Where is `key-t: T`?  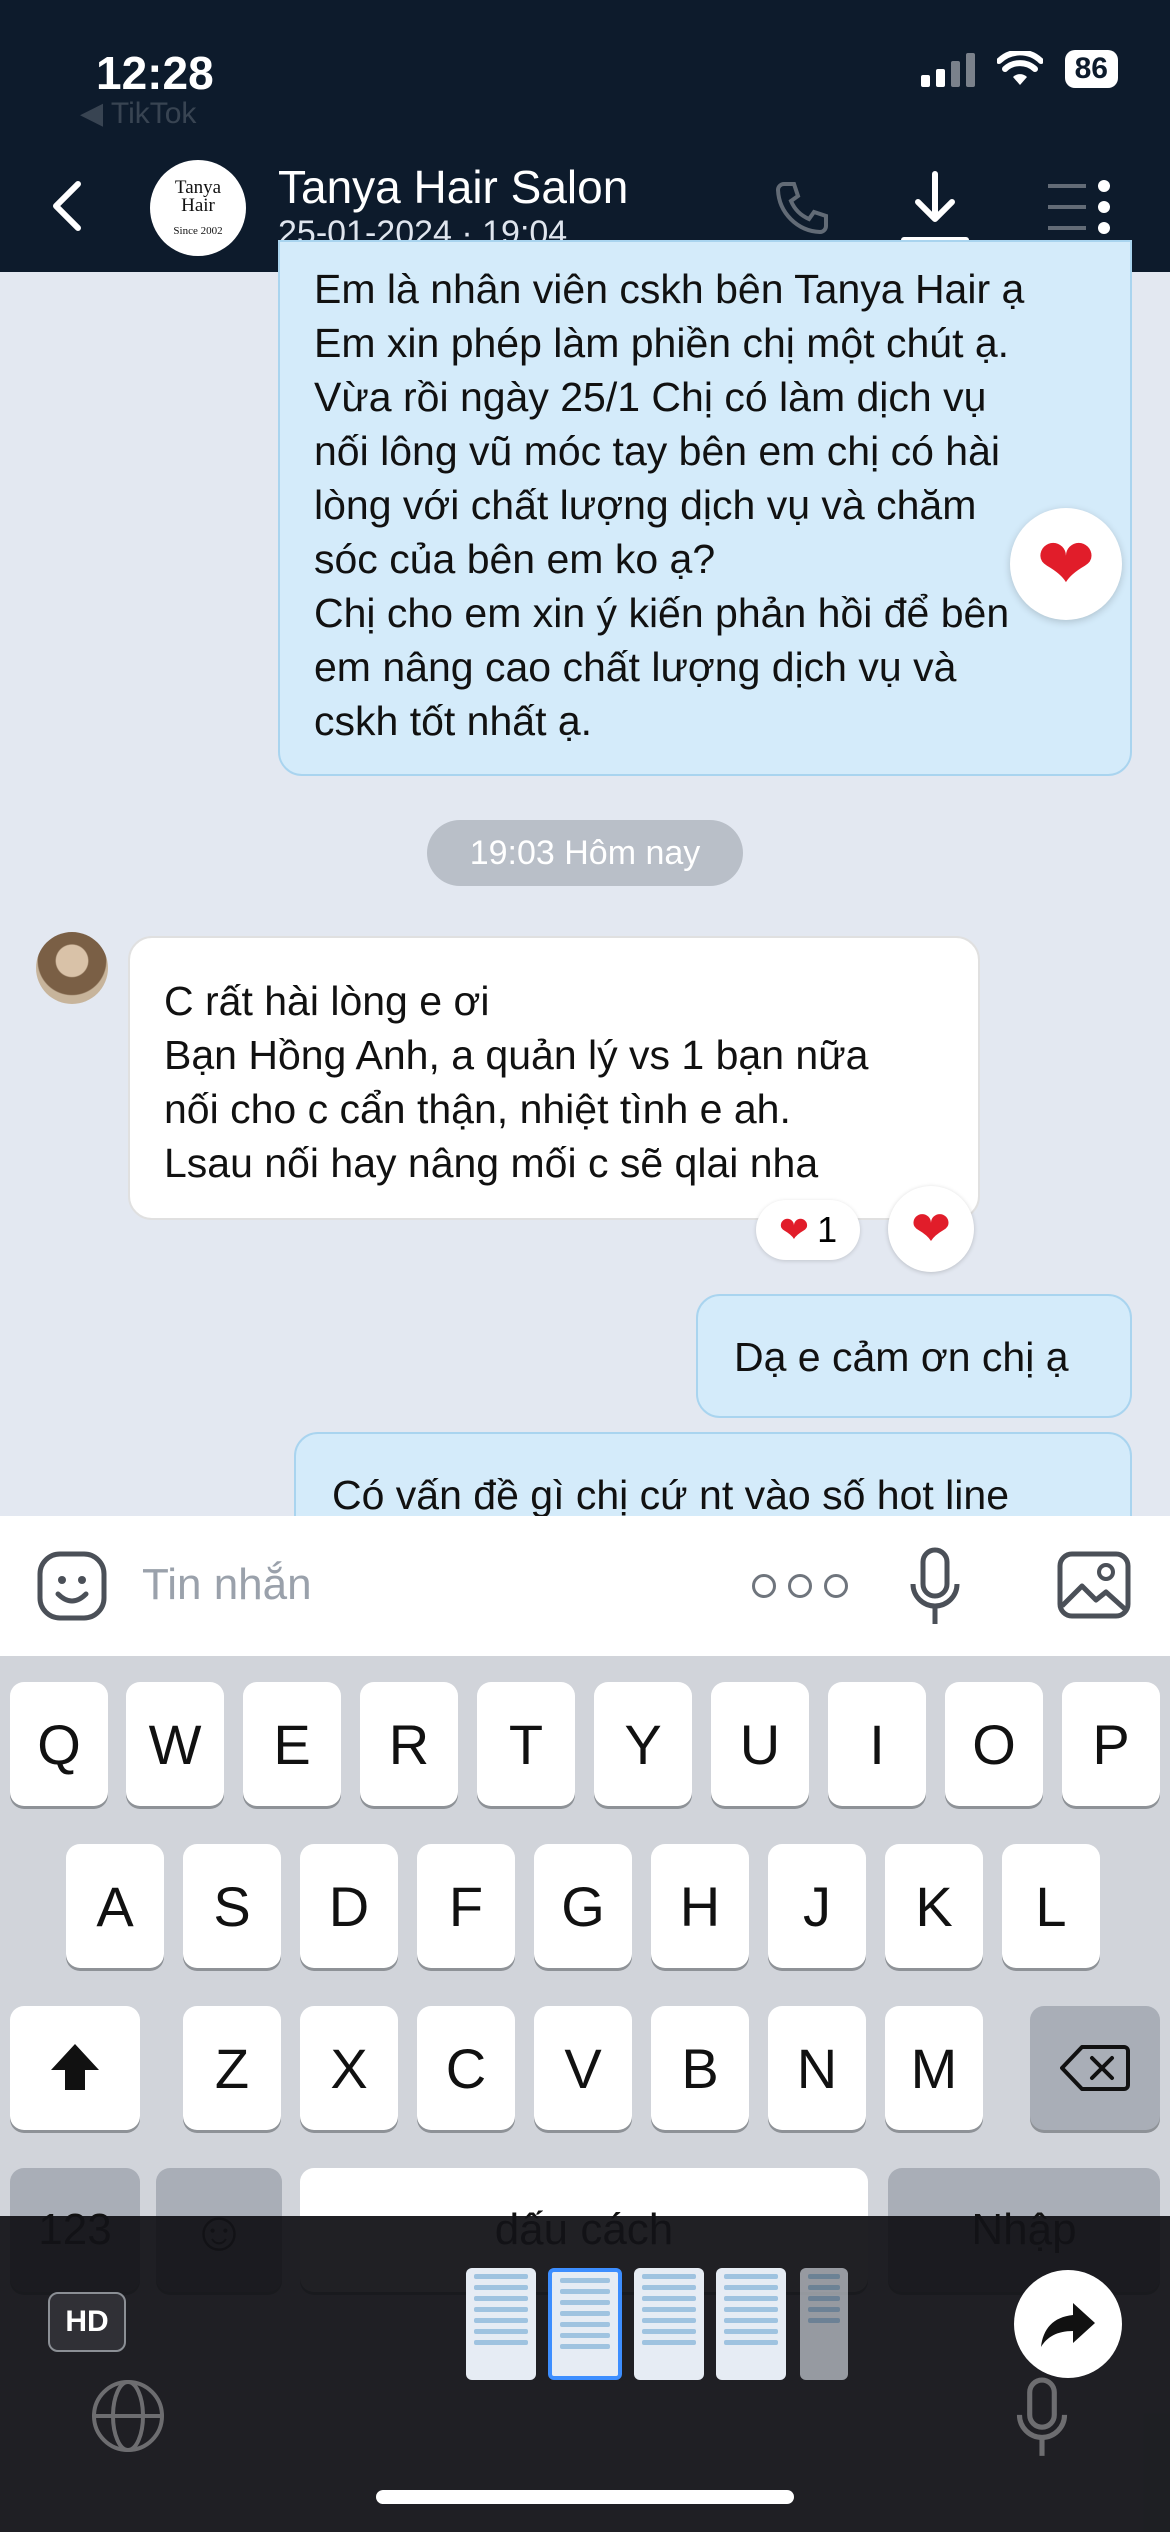
key-t: T is located at coordinates (526, 1744).